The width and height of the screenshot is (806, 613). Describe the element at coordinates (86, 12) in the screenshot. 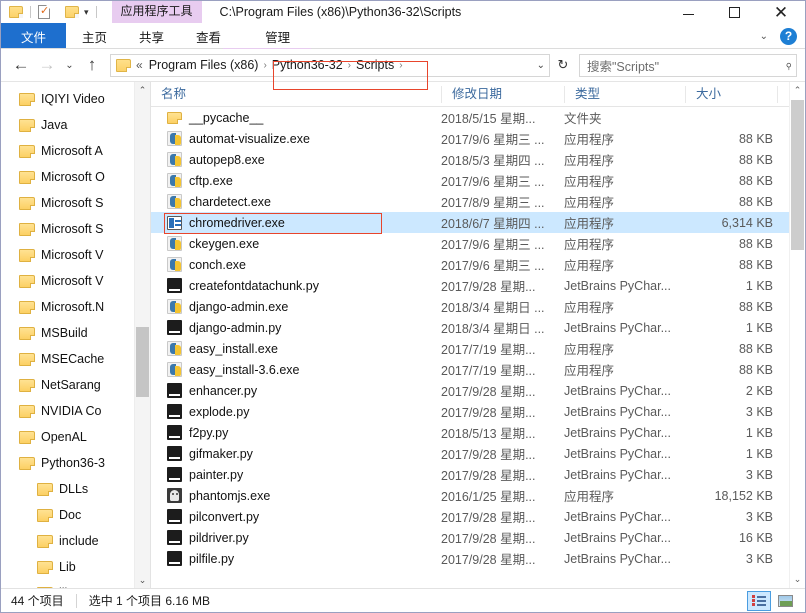

I see `chevron-down-icon: ▾` at that location.